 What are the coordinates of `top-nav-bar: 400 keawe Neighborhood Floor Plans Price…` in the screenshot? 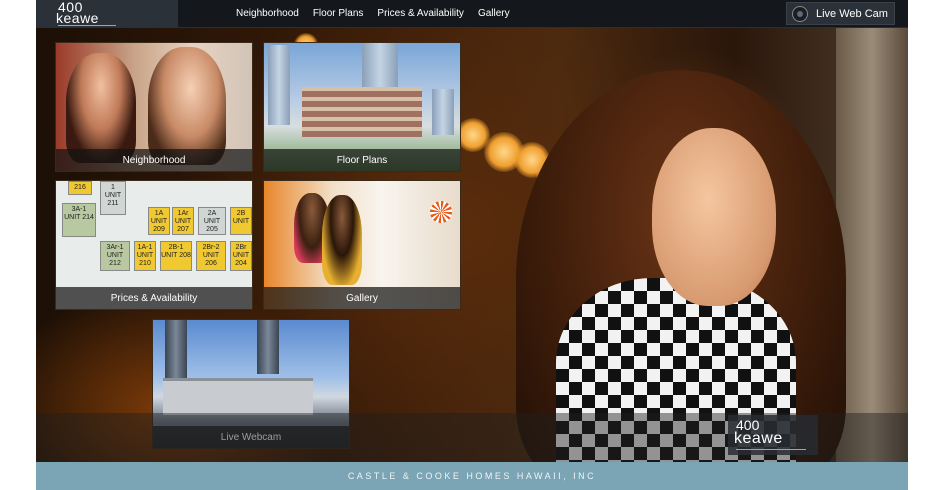 It's located at (472, 14).